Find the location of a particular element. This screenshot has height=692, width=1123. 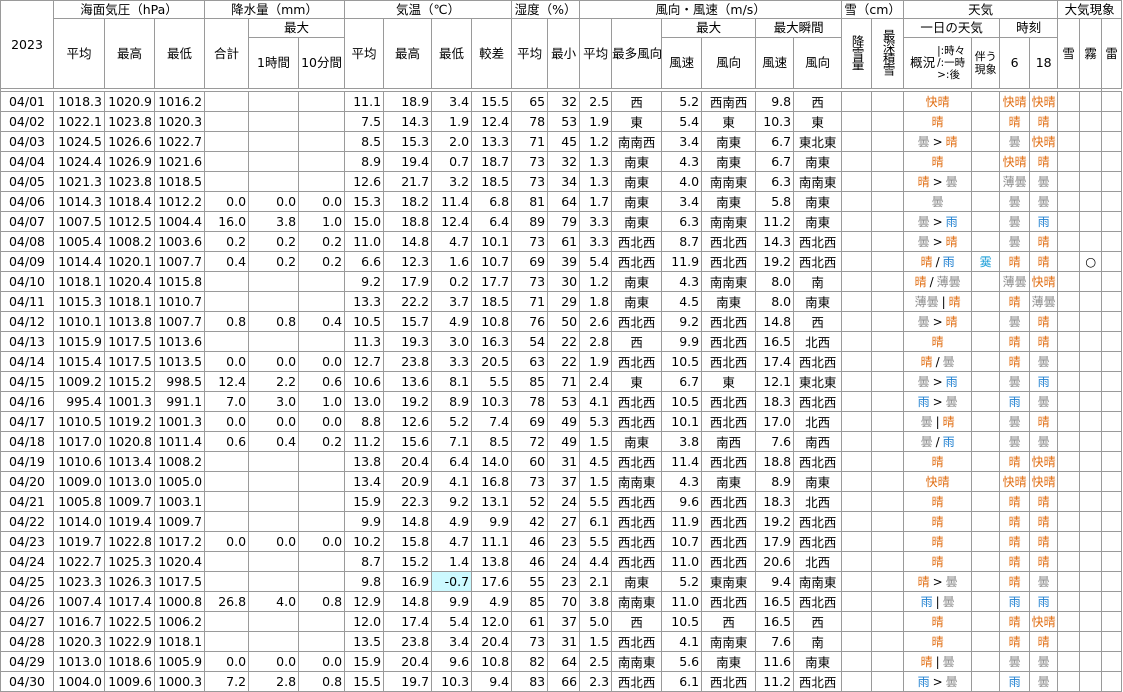

pressure-high-cell: 1012.5 is located at coordinates (129, 221).